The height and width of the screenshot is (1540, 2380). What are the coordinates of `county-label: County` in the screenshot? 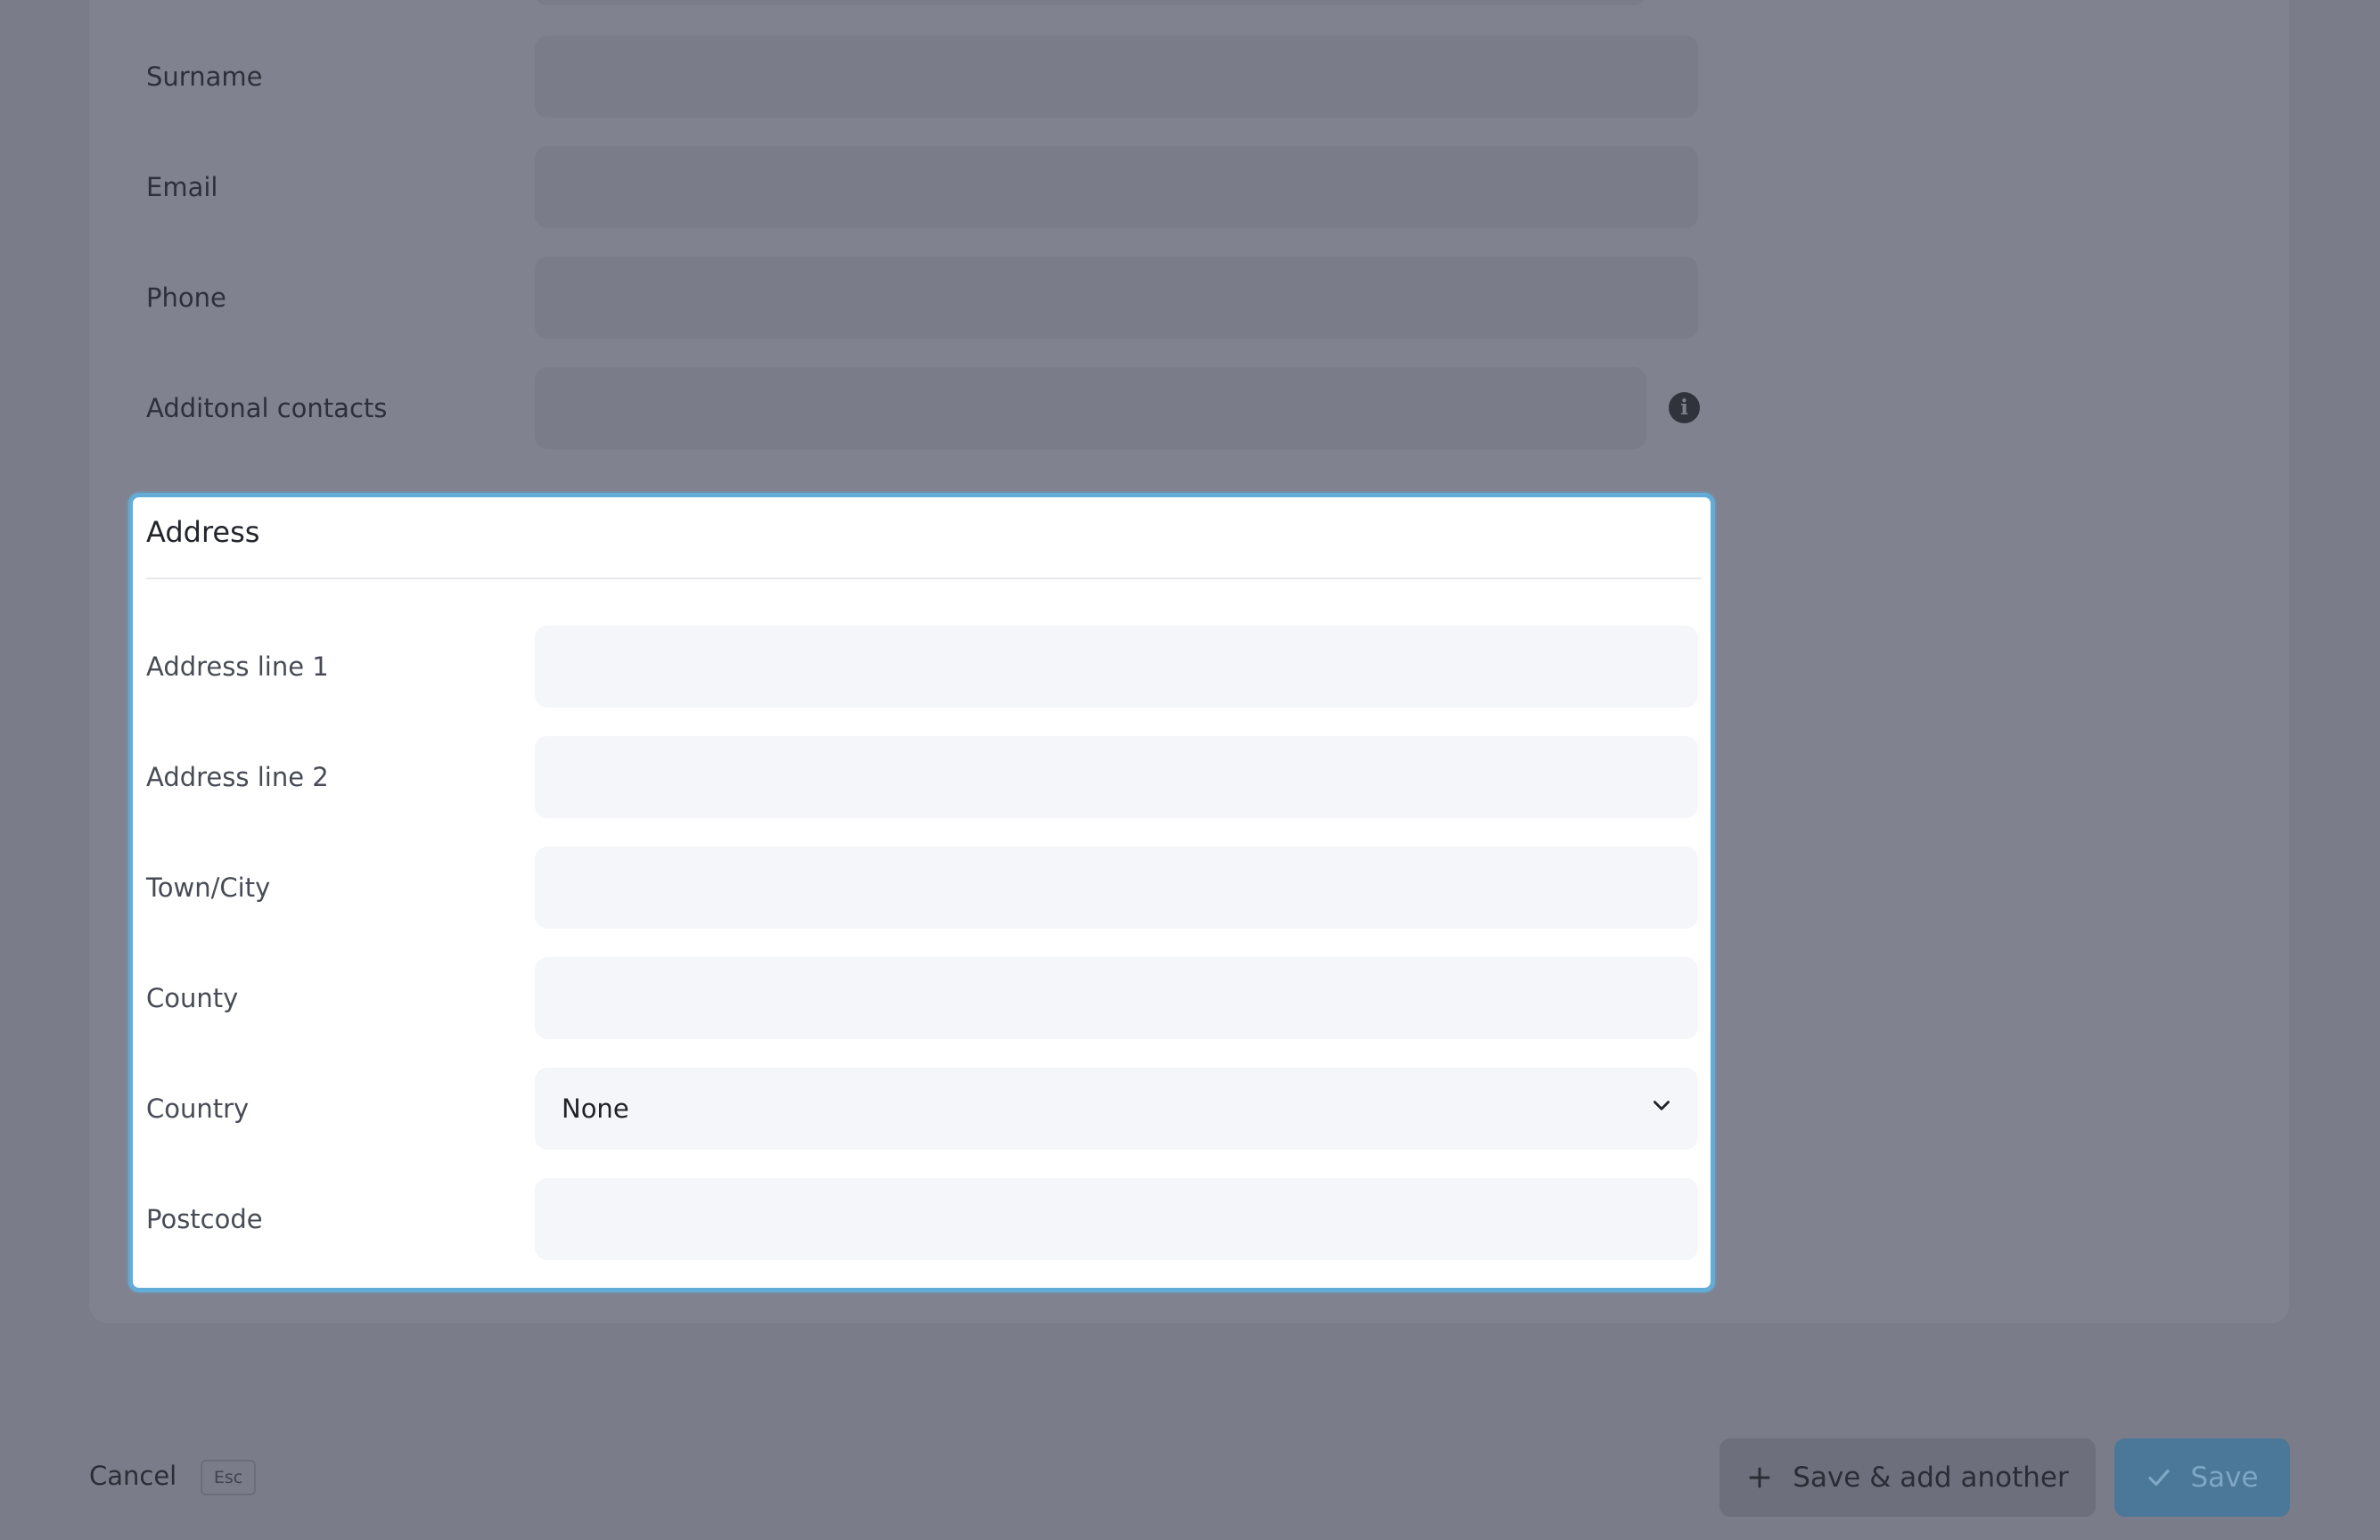 It's located at (192, 998).